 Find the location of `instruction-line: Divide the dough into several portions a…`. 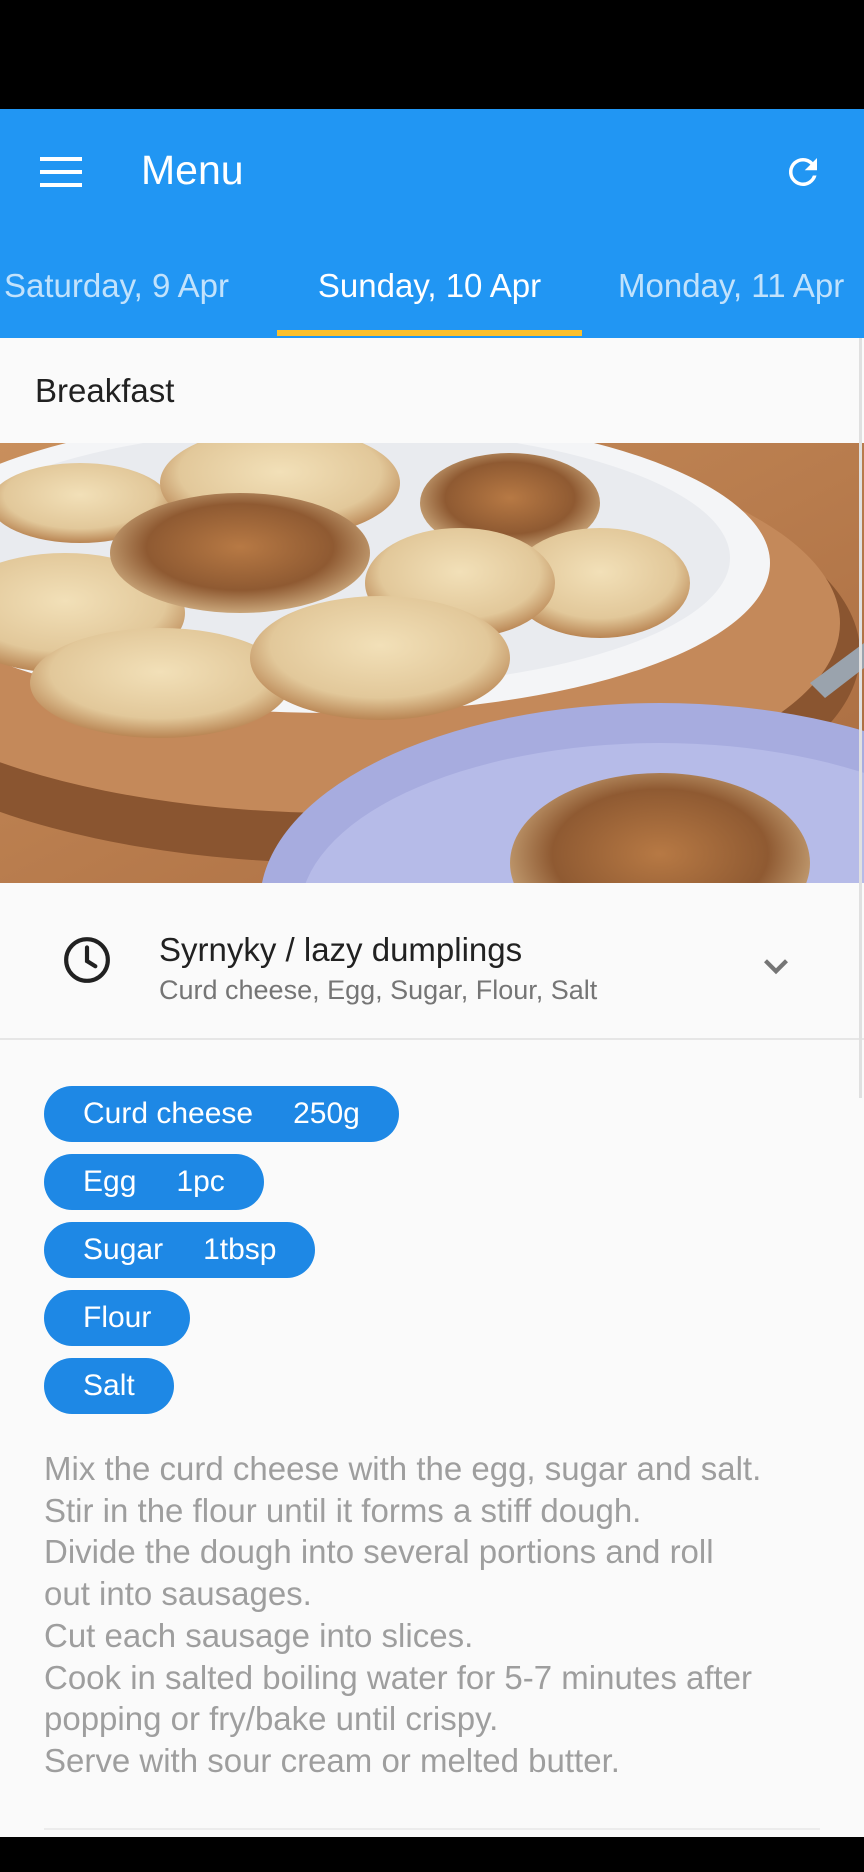

instruction-line: Divide the dough into several portions a… is located at coordinates (379, 1552).